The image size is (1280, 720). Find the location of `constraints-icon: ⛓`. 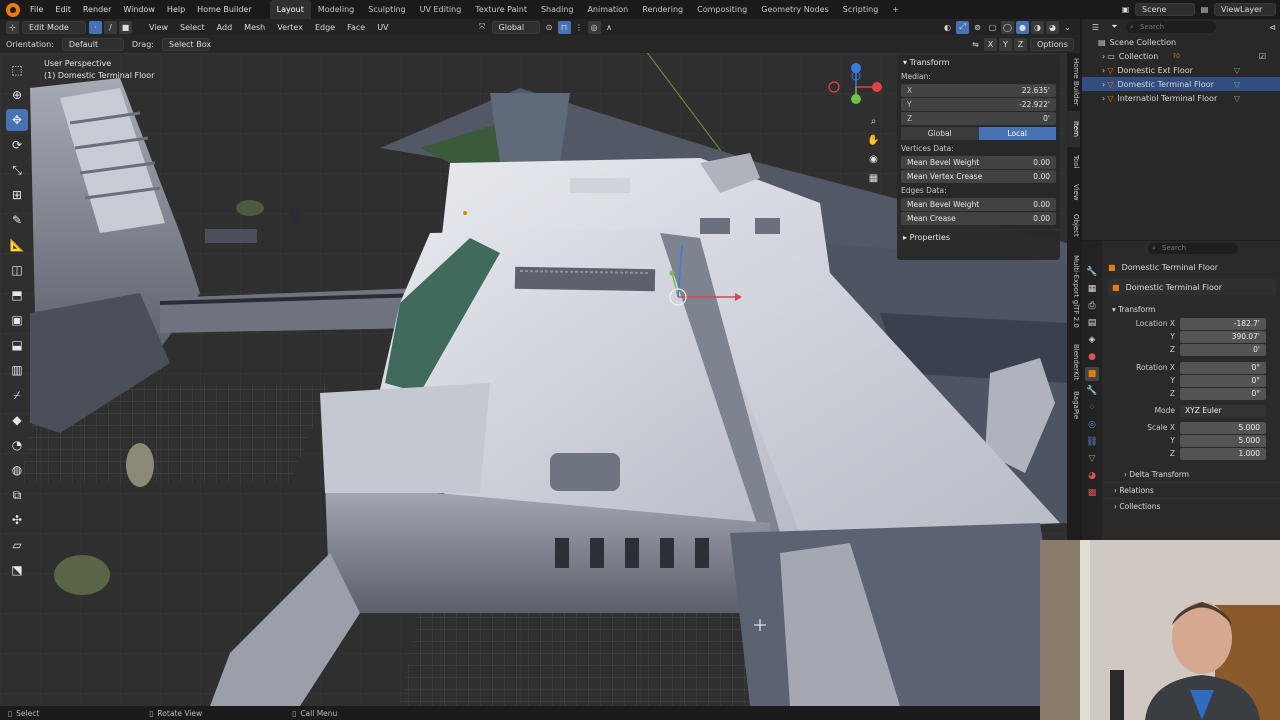

constraints-icon: ⛓ is located at coordinates (1092, 442).